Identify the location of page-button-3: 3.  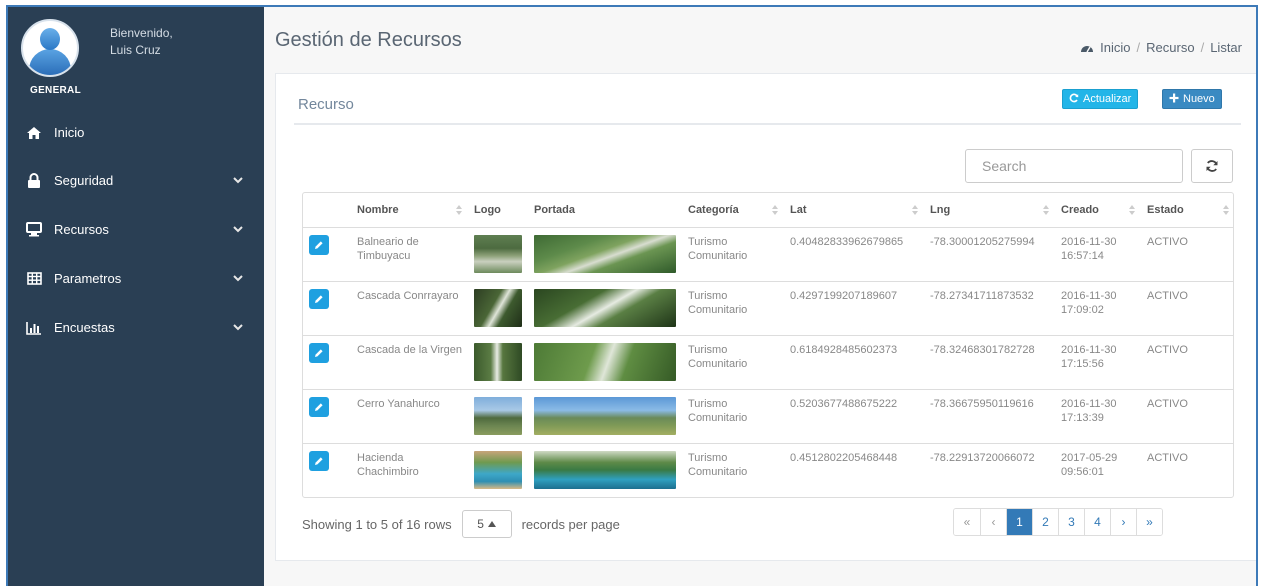
(1071, 522).